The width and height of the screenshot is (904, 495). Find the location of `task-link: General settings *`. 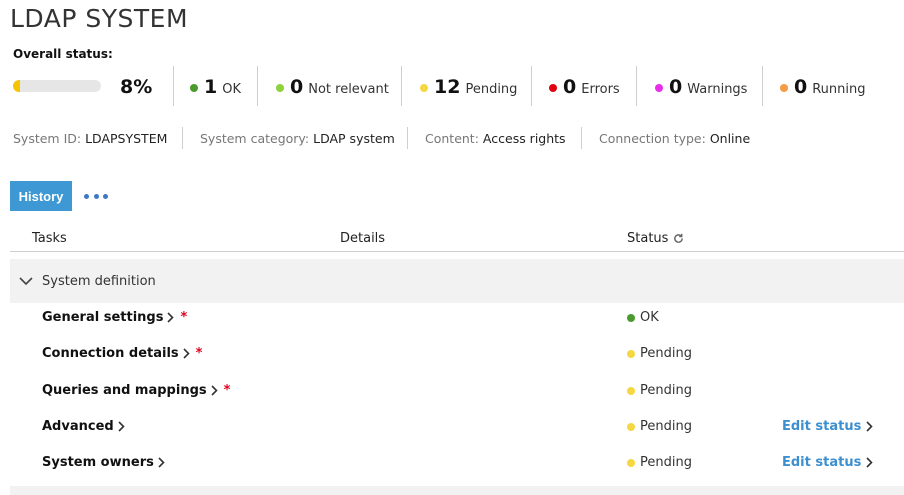

task-link: General settings * is located at coordinates (114, 317).